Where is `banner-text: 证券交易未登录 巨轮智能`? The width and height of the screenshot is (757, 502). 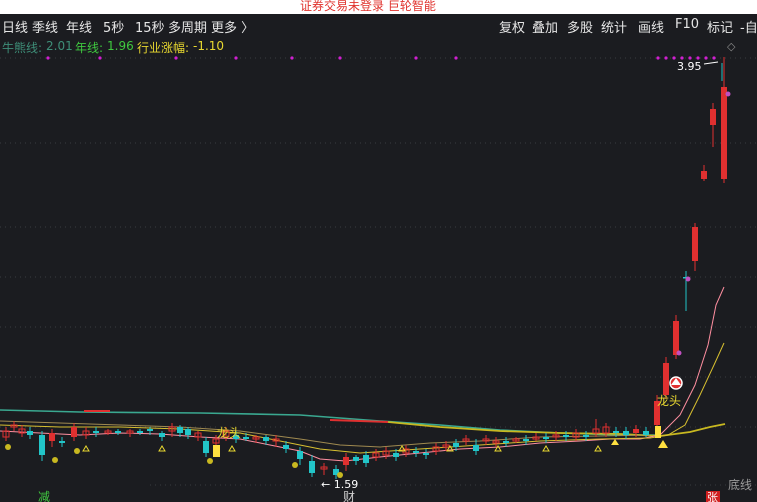
banner-text: 证券交易未登录 巨轮智能 is located at coordinates (368, 6).